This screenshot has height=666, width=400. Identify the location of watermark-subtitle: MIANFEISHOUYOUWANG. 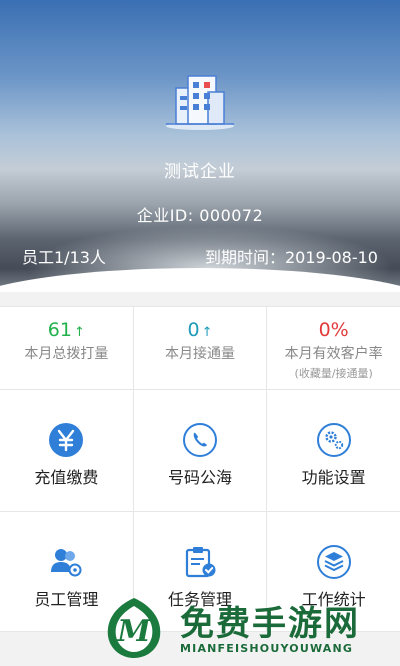
(267, 648).